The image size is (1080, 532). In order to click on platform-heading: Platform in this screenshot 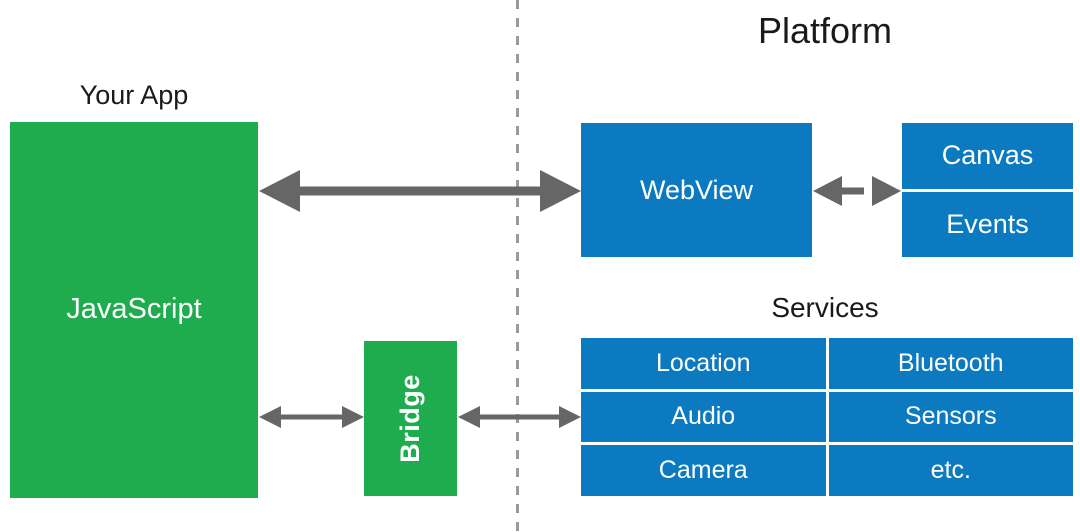, I will do `click(825, 30)`.